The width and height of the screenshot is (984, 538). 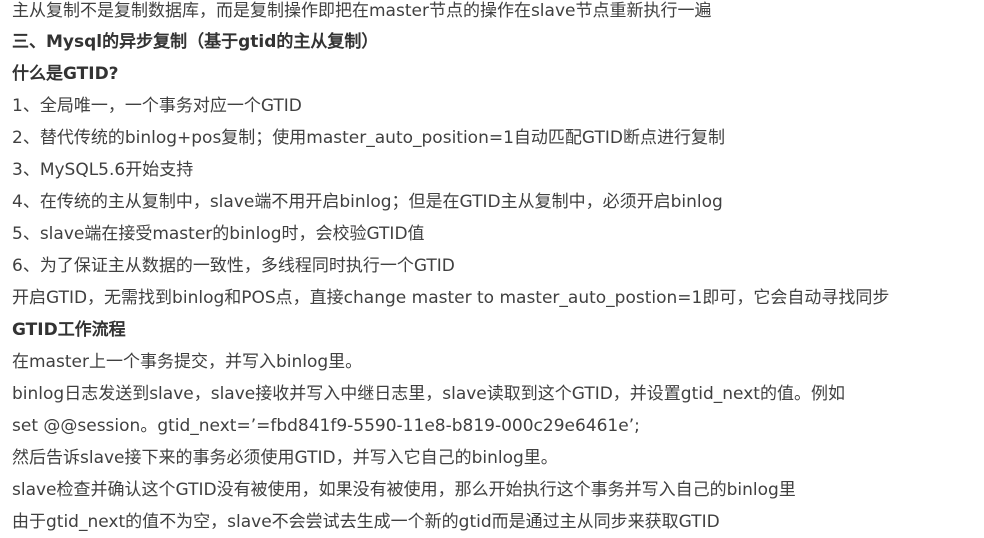 What do you see at coordinates (157, 106) in the screenshot?
I see `list-item: 1、全局唯一，一个事务对应一个GTID` at bounding box center [157, 106].